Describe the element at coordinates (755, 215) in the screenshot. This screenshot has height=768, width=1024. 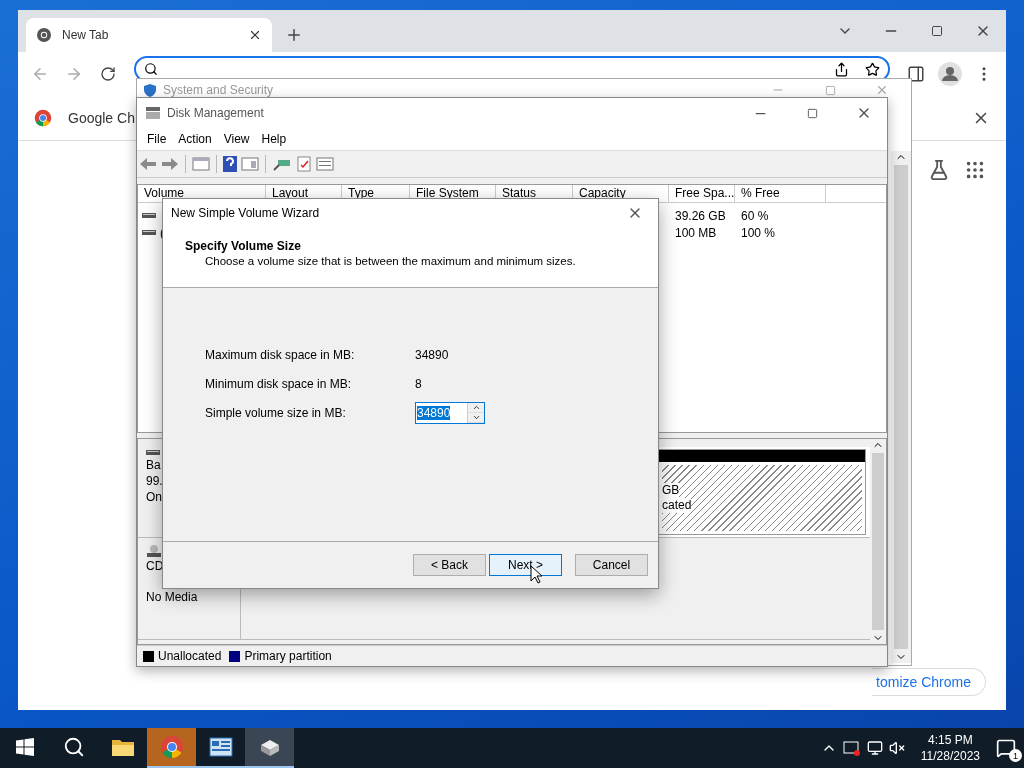
I see `table-cell-text: 60 %` at that location.